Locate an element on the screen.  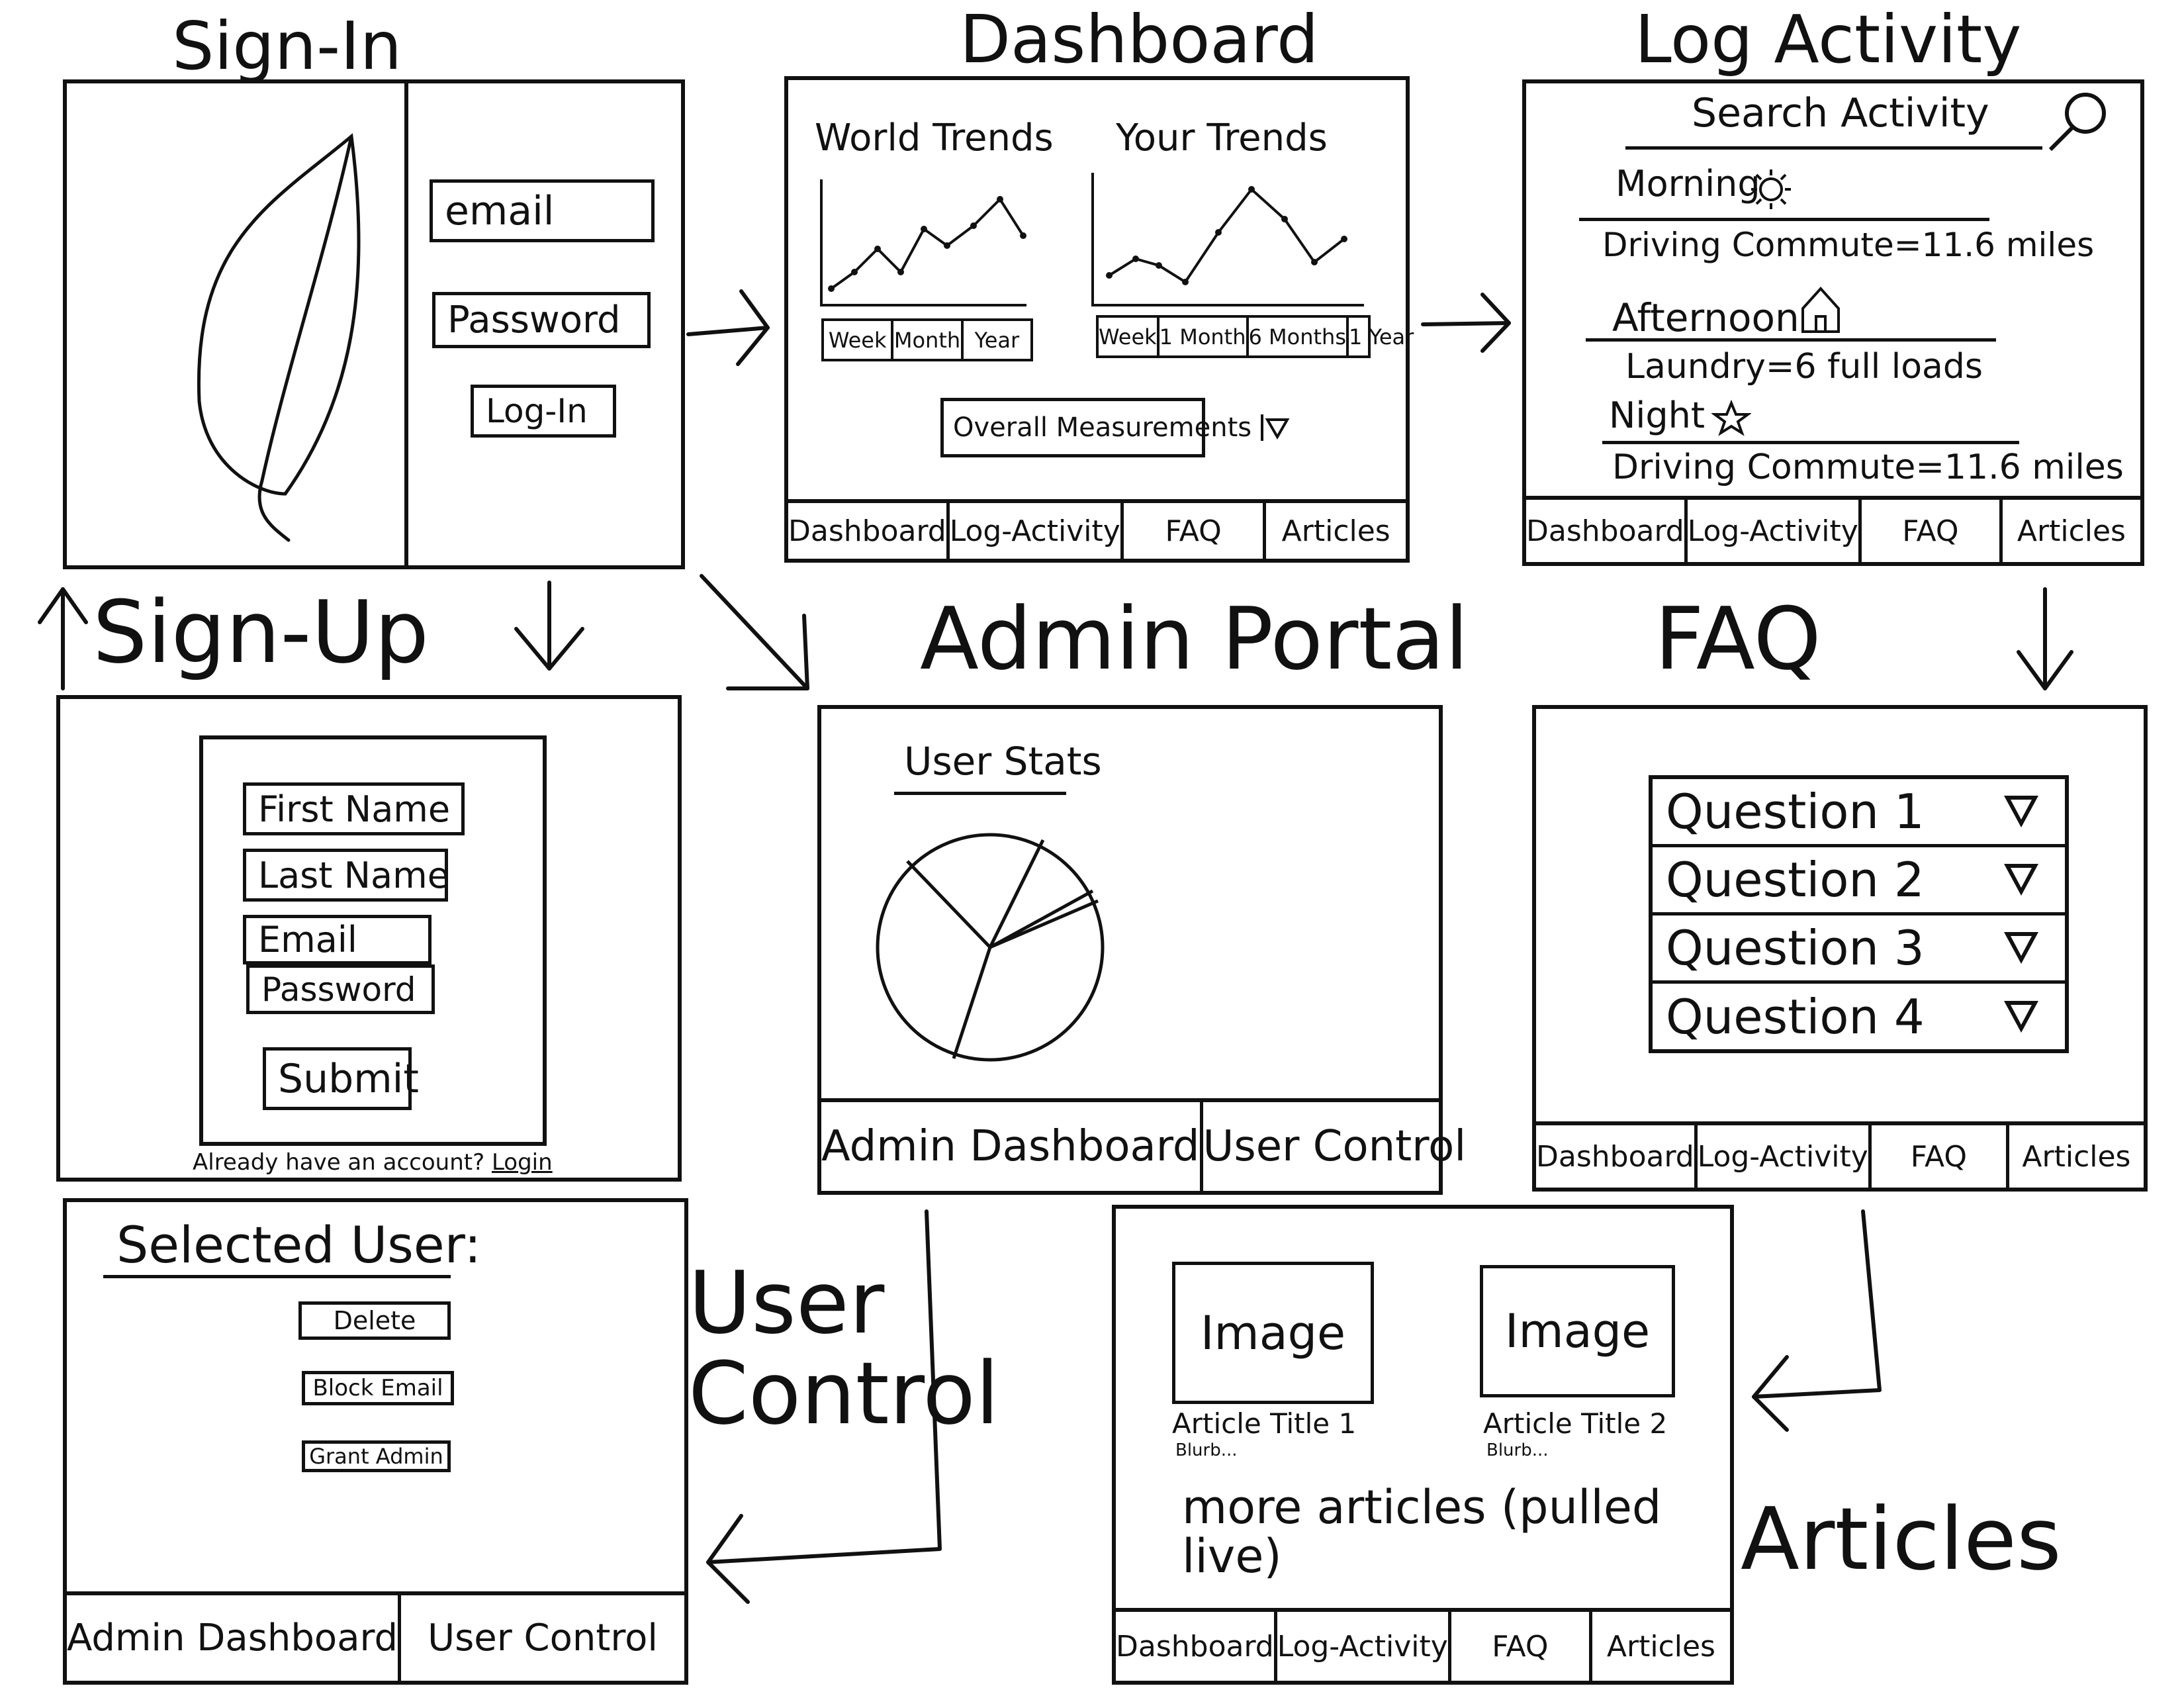
dropdown-triangle-icon is located at coordinates (1275, 427).